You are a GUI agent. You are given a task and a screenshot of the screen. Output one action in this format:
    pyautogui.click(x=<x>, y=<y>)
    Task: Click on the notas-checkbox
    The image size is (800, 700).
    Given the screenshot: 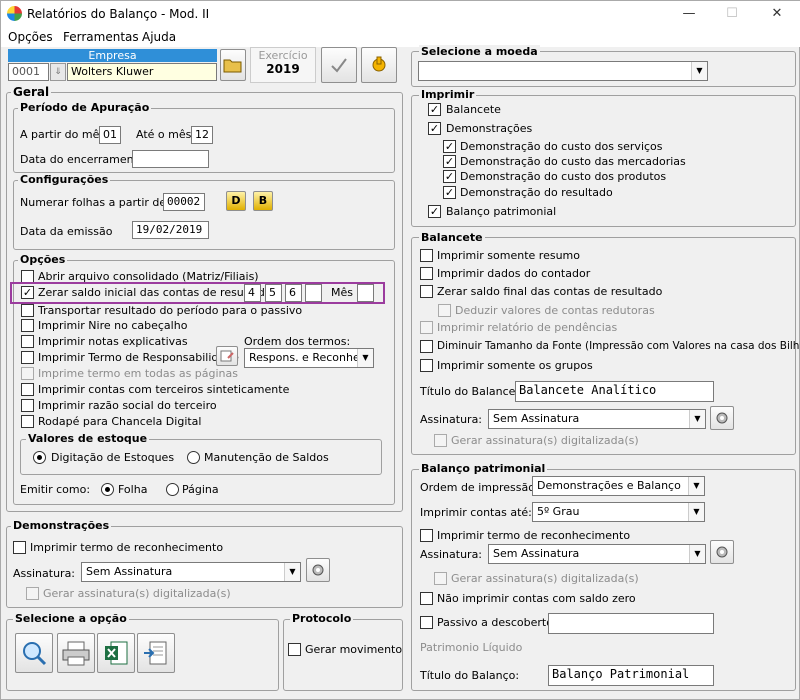 What is the action you would take?
    pyautogui.click(x=27, y=341)
    